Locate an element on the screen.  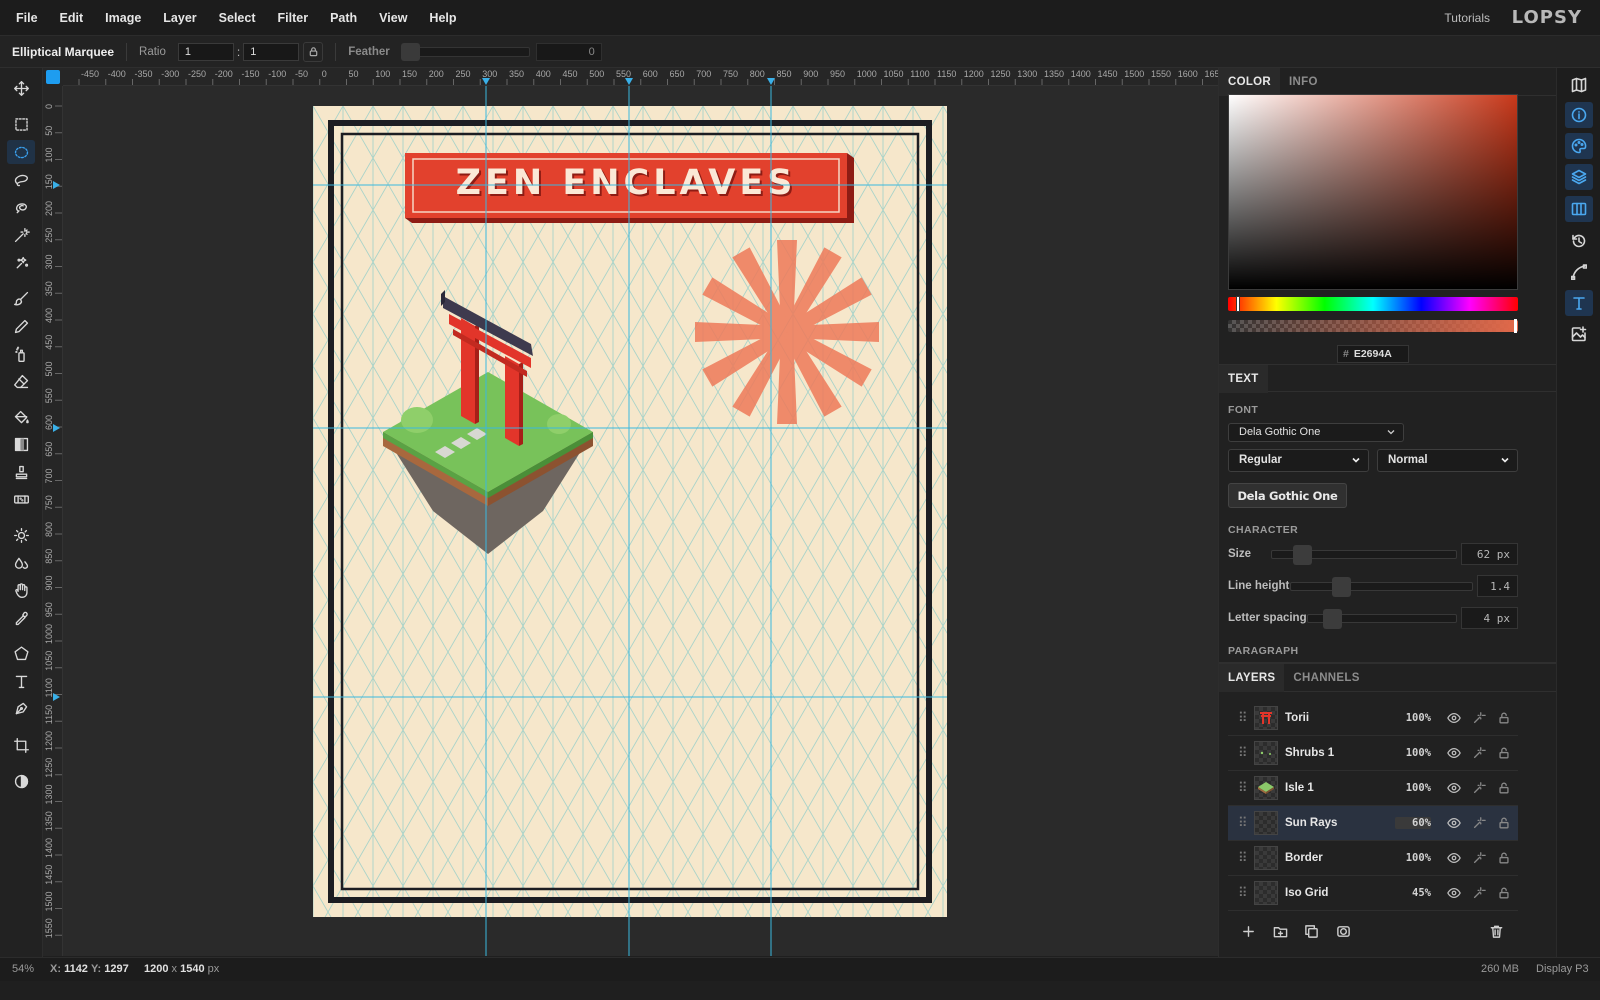
letter-spacing-slider is located at coordinates (1382, 619).